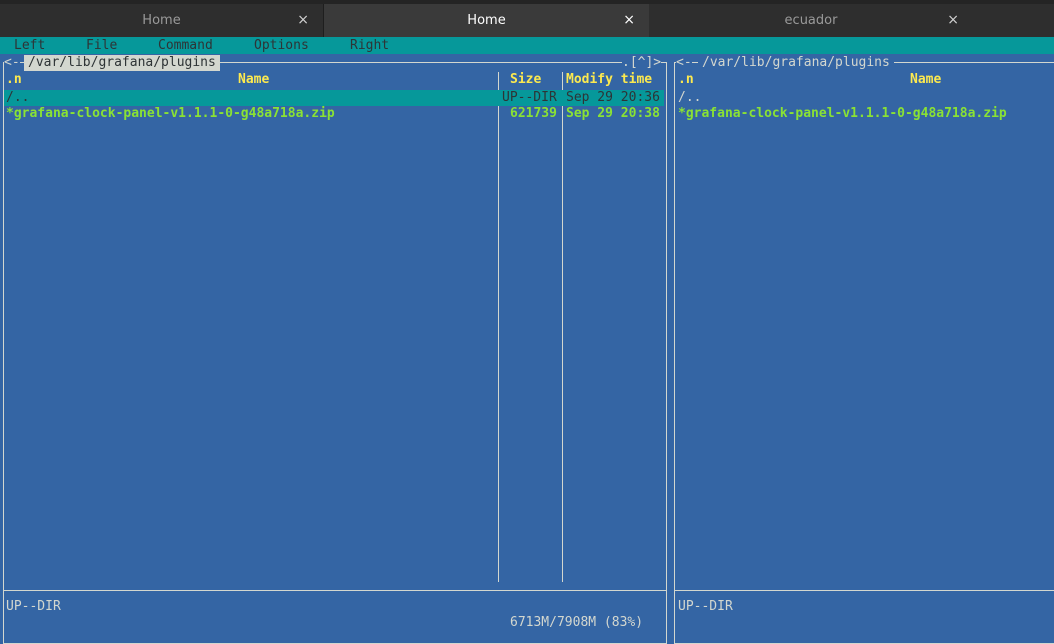 This screenshot has width=1054, height=644. I want to click on column-header-size: Size, so click(525, 80).